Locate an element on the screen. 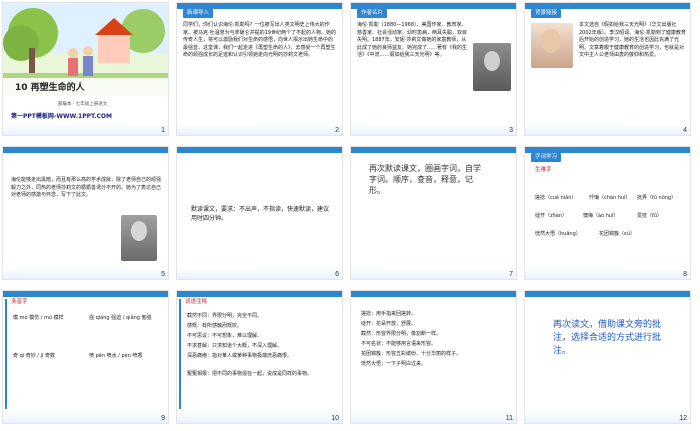 The image size is (700, 431). slide-number: 12 is located at coordinates (683, 418).